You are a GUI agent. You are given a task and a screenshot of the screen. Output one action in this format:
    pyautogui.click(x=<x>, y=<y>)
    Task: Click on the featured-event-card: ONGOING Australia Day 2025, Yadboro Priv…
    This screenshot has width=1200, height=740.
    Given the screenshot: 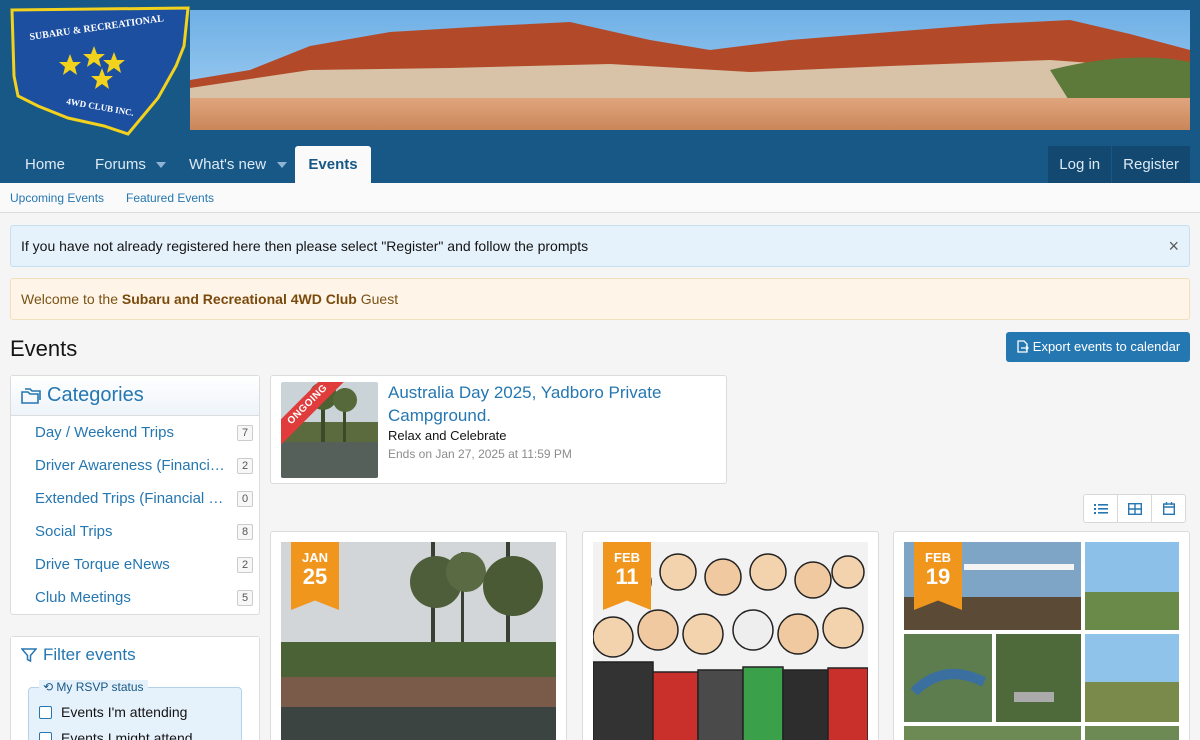 What is the action you would take?
    pyautogui.click(x=498, y=429)
    